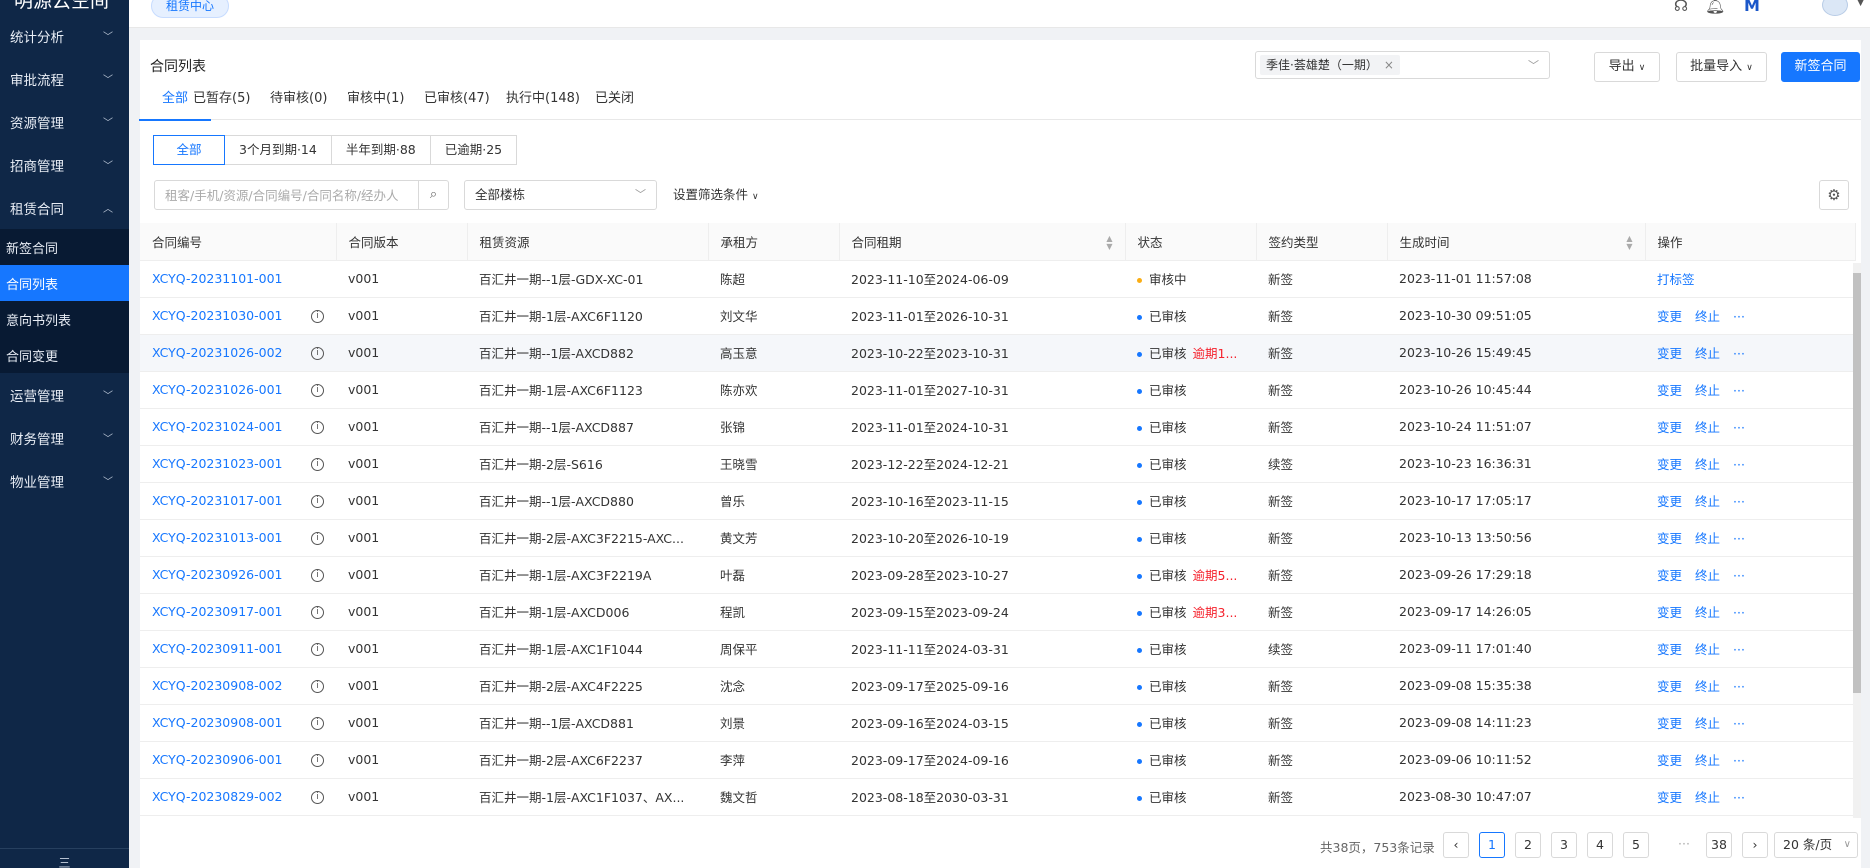 This screenshot has height=868, width=1870. Describe the element at coordinates (217, 796) in the screenshot. I see `contract-code-link: XCYQ-20230829-002` at that location.